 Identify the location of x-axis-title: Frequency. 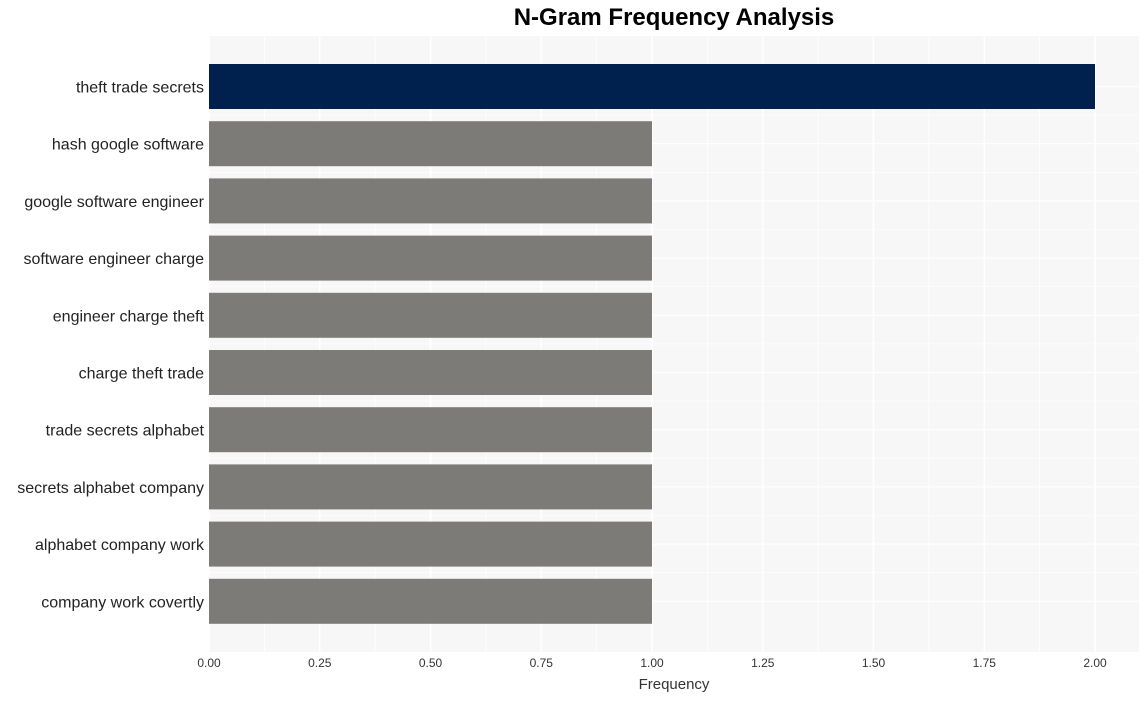
(674, 684).